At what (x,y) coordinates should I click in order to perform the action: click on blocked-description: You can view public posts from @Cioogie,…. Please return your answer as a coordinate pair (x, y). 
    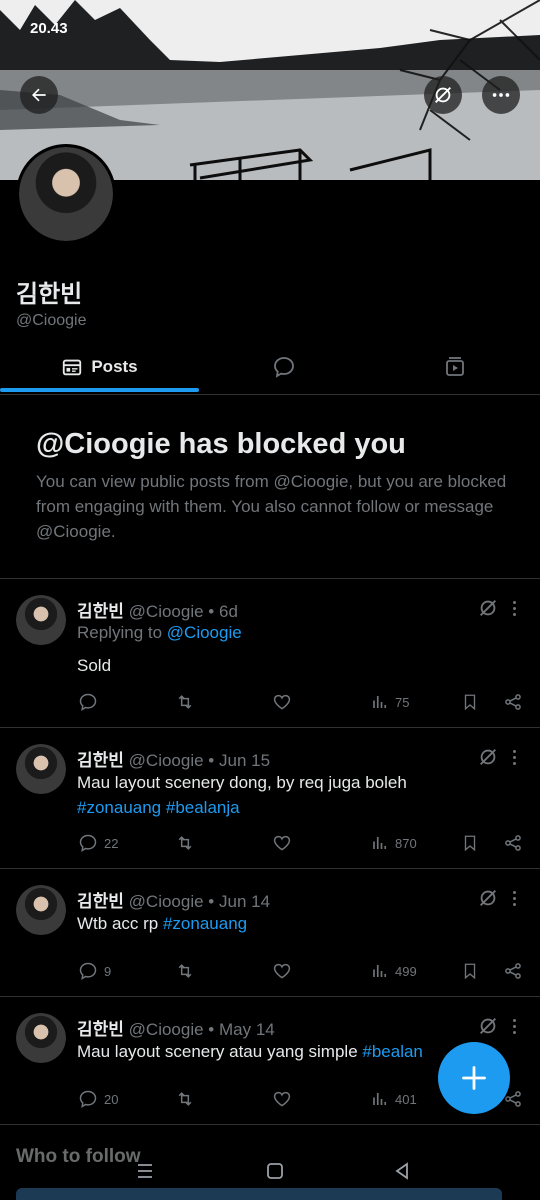
    Looking at the image, I should click on (271, 506).